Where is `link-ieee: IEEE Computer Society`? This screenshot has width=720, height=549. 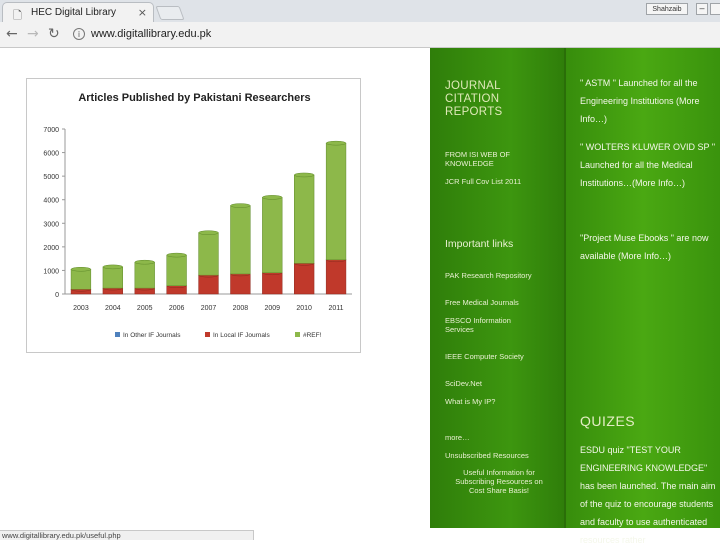
link-ieee: IEEE Computer Society is located at coordinates (500, 356).